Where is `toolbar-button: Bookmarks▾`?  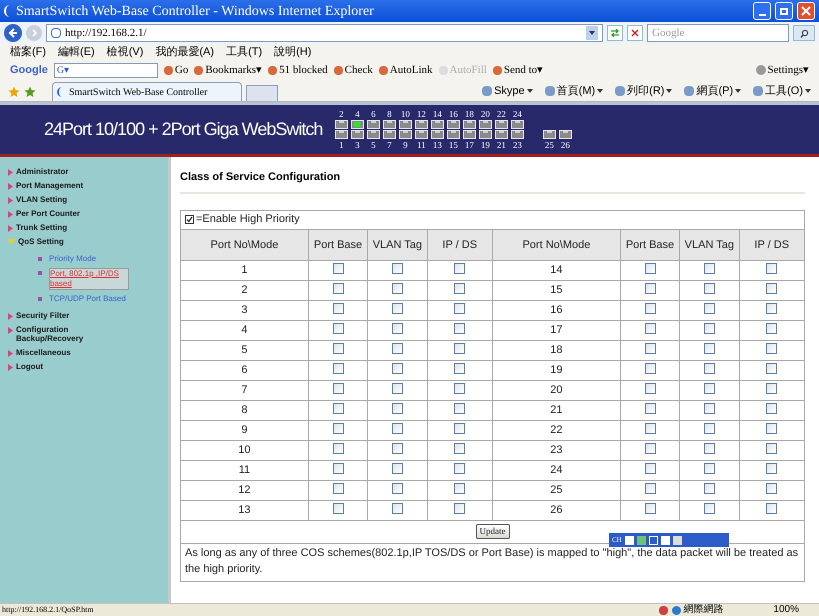
toolbar-button: Bookmarks▾ is located at coordinates (228, 70).